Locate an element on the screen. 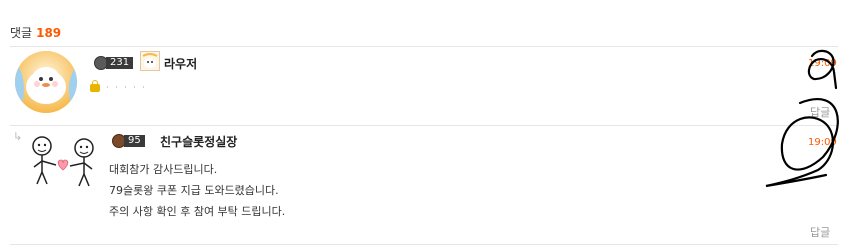  comment-header: 댓글 189 is located at coordinates (35, 32).